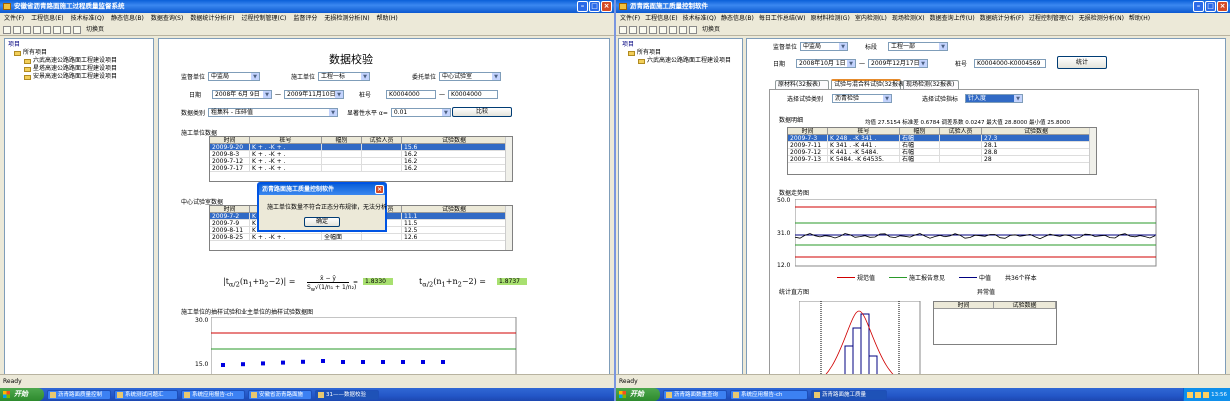 This screenshot has width=1230, height=401. I want to click on pile-from-input: K0004000, so click(411, 94).